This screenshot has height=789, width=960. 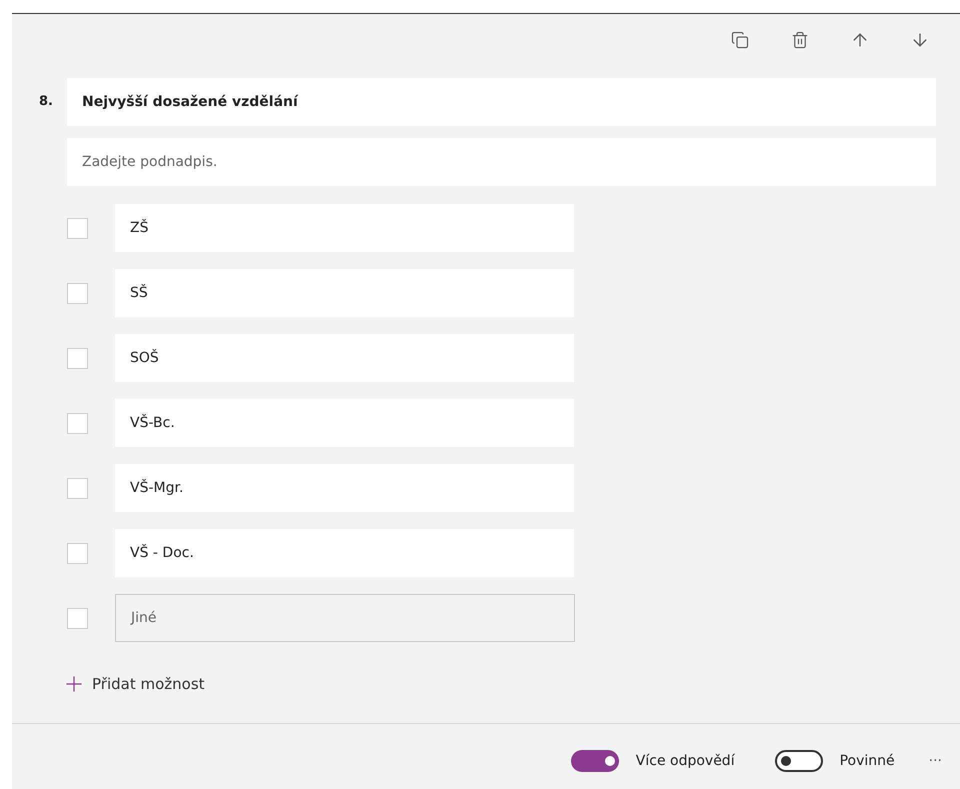 I want to click on more-button: ···, so click(x=935, y=761).